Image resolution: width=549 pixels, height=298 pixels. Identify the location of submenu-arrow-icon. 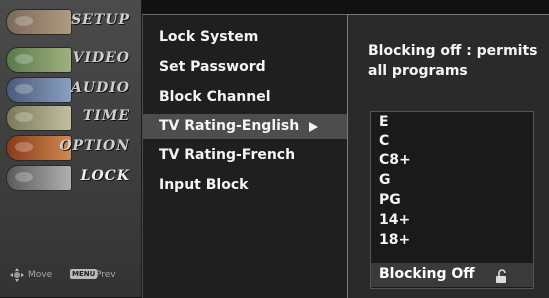
(313, 127).